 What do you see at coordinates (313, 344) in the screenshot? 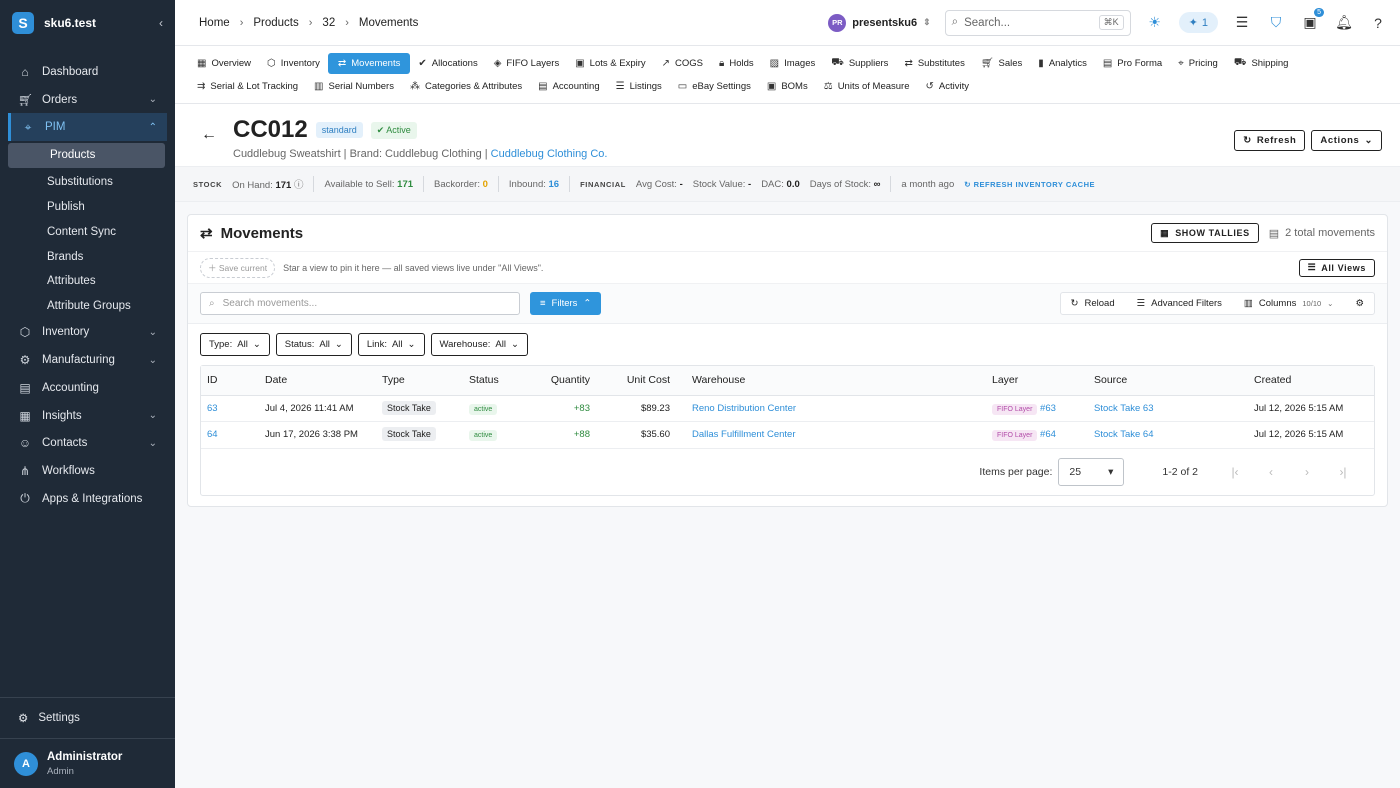
I see `status-filter: Status: All ⌄` at bounding box center [313, 344].